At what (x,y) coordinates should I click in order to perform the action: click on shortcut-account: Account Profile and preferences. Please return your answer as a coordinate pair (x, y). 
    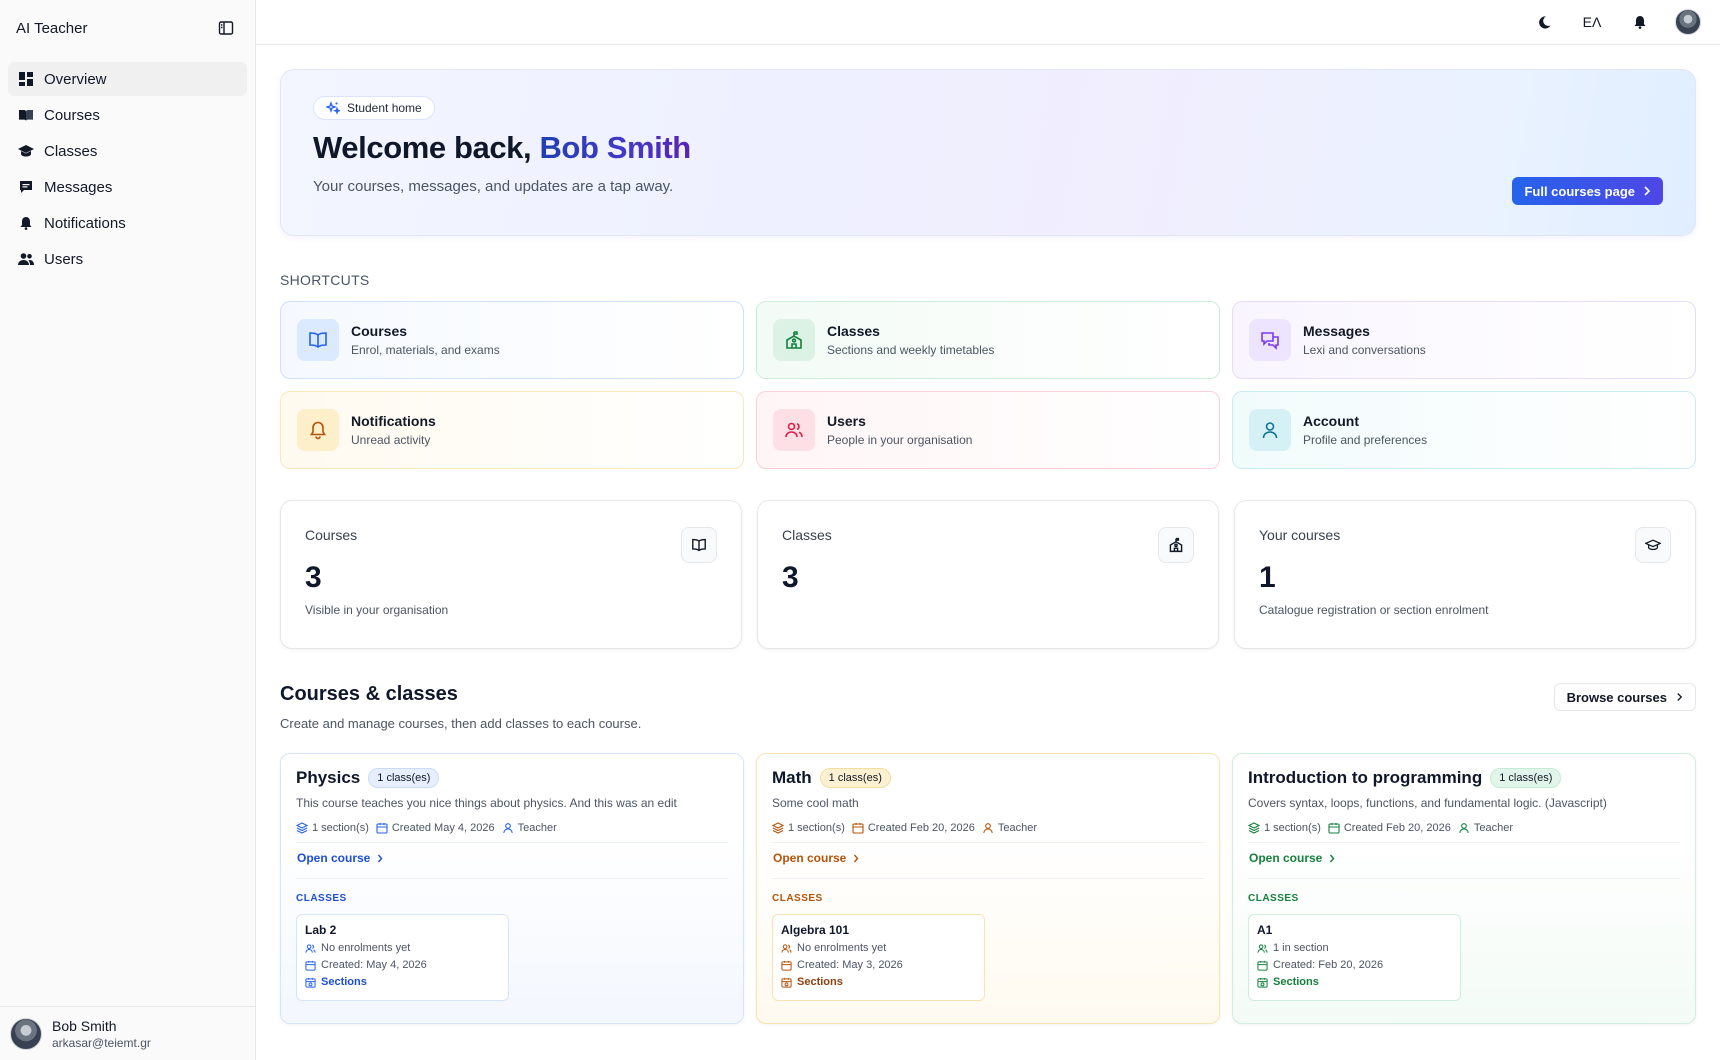
    Looking at the image, I should click on (1464, 430).